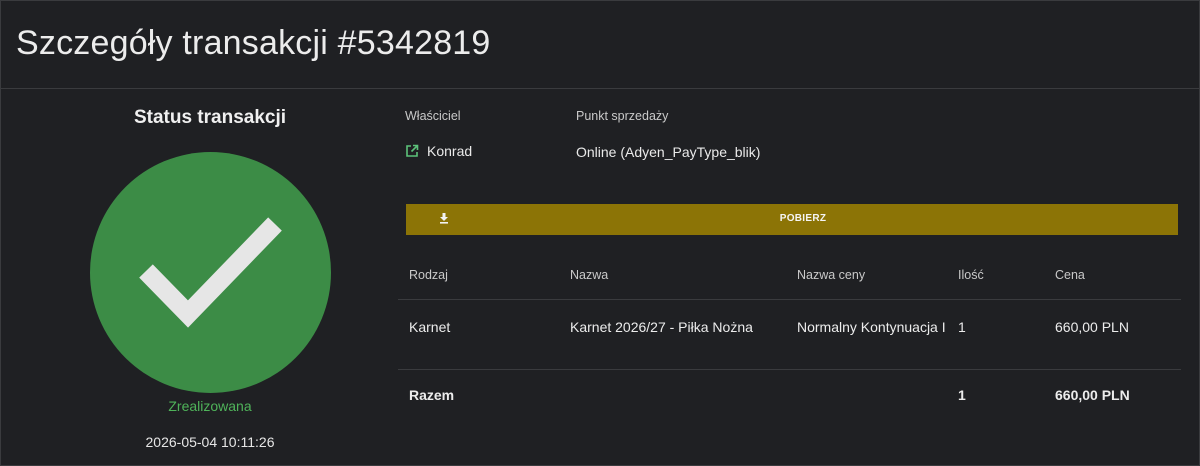  Describe the element at coordinates (661, 327) in the screenshot. I see `cell-name: Karnet 2026/27 - Piłka Nożna` at that location.